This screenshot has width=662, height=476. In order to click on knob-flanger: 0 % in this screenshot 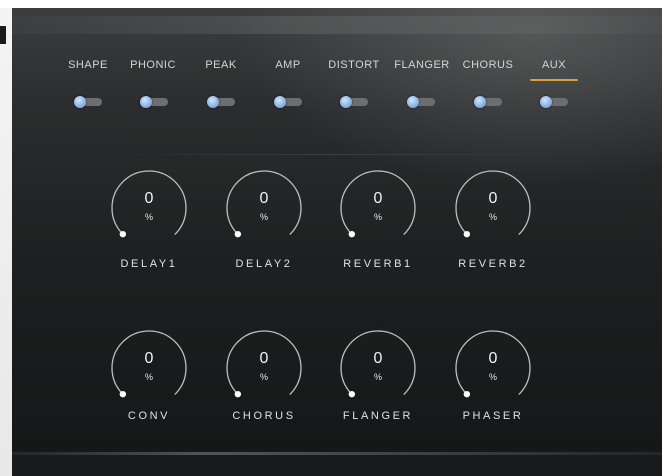, I will do `click(378, 368)`.